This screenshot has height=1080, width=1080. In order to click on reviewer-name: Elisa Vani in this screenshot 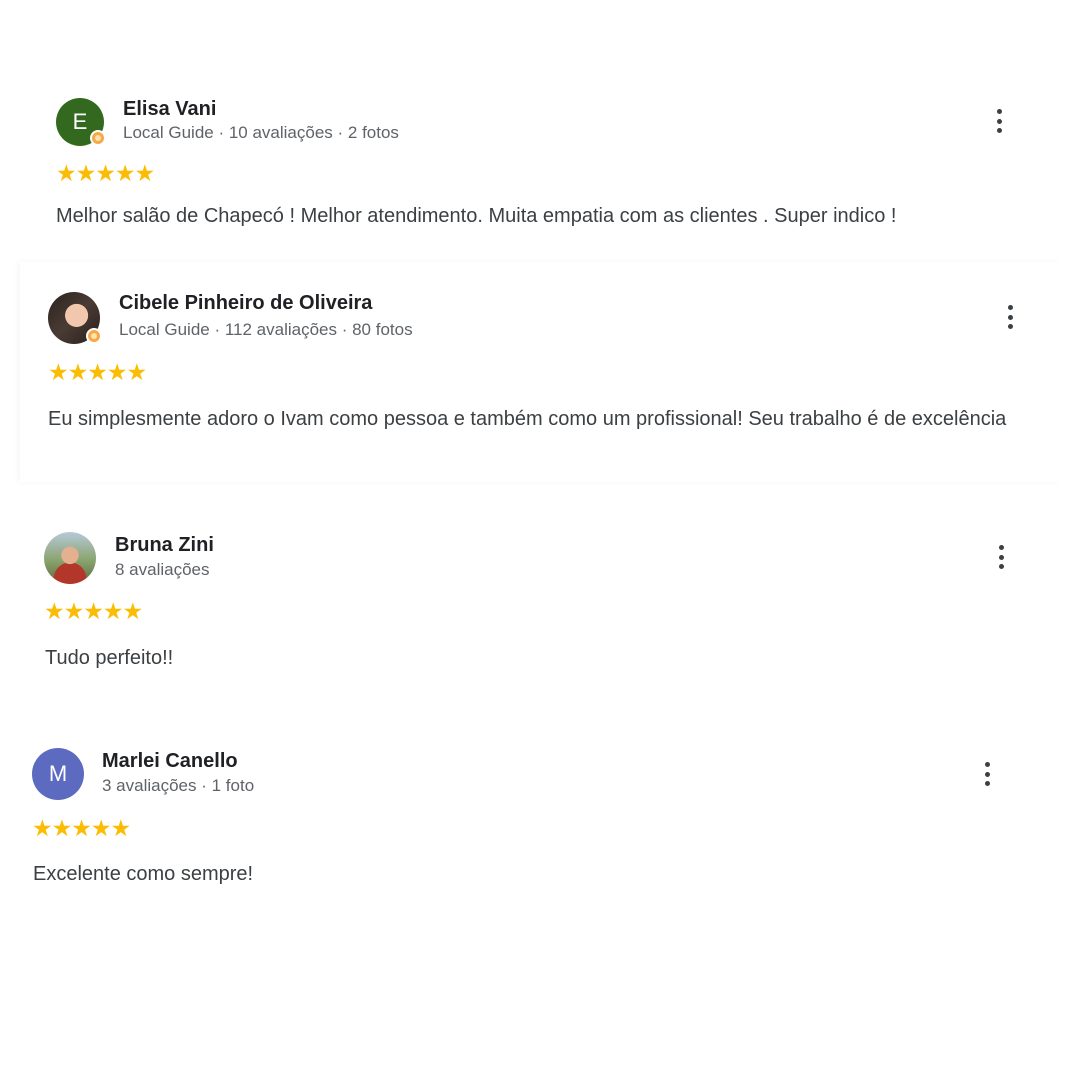, I will do `click(169, 109)`.